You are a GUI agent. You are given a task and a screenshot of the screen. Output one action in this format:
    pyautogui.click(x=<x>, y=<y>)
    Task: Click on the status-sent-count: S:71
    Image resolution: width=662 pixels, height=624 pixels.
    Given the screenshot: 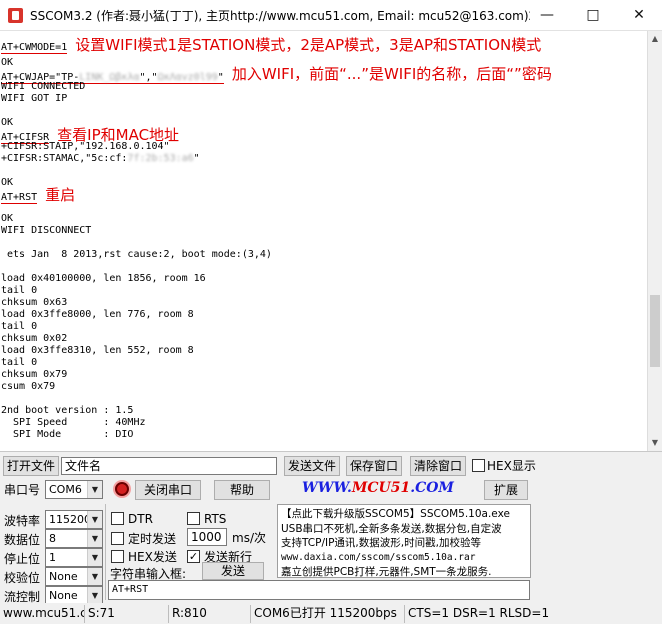 What is the action you would take?
    pyautogui.click(x=126, y=614)
    